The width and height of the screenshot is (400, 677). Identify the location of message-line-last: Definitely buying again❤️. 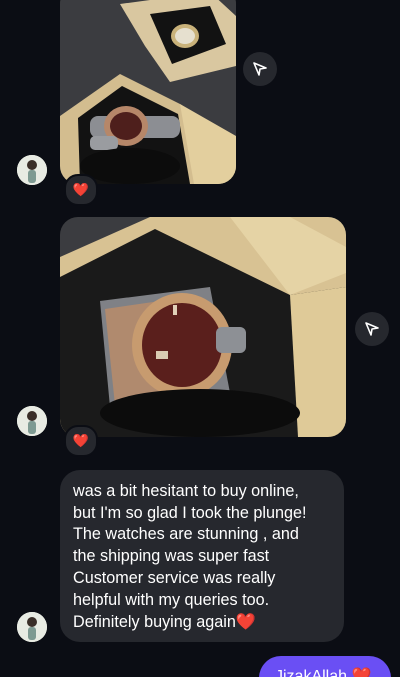
(202, 622).